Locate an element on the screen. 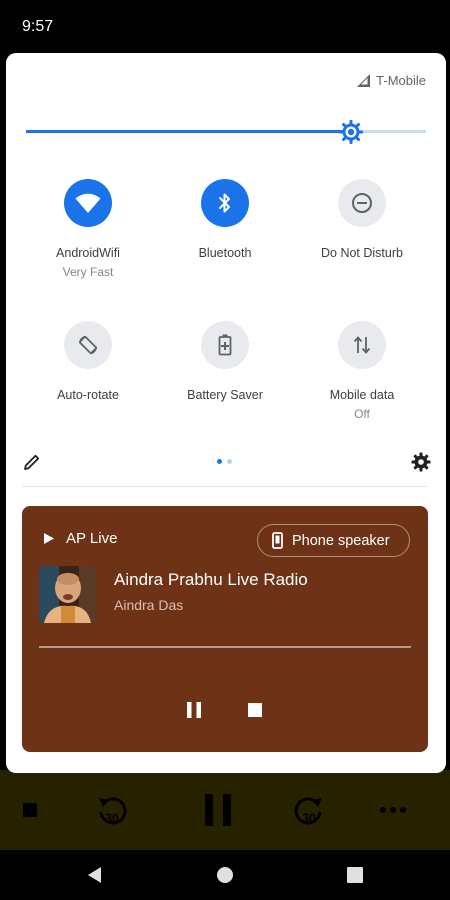 The width and height of the screenshot is (450, 900). battery-saver-tile-button is located at coordinates (225, 345).